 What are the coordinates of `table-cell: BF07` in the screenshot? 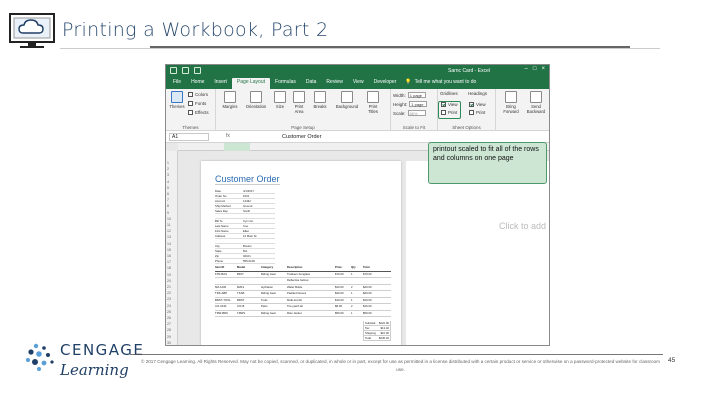 It's located at (249, 275).